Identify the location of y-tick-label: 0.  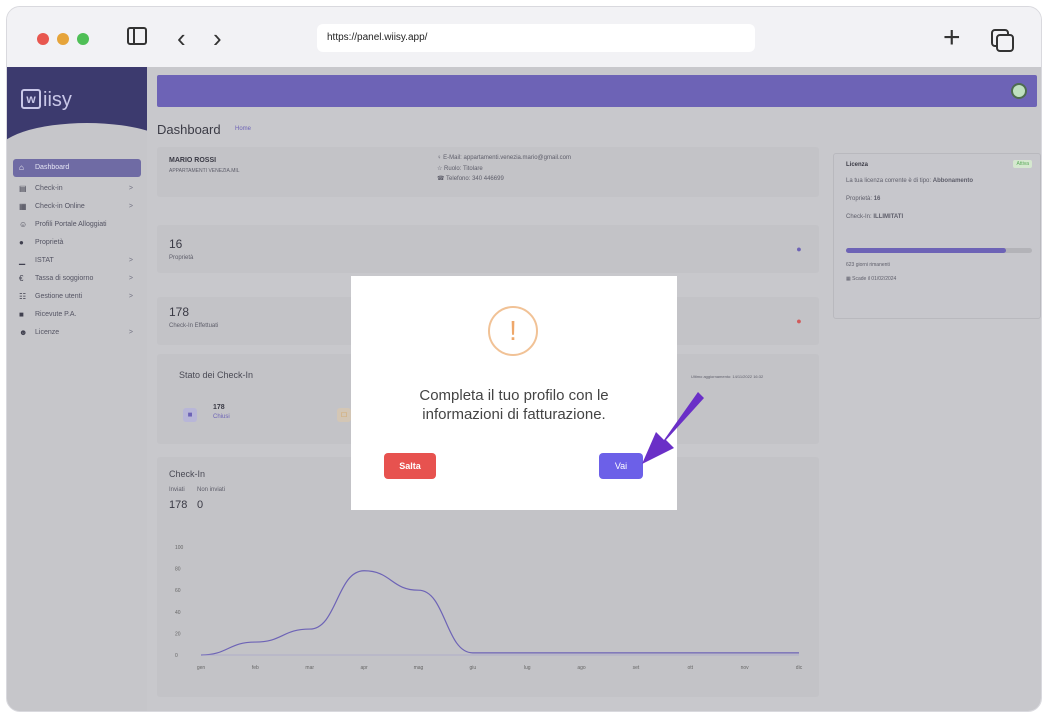
(176, 656).